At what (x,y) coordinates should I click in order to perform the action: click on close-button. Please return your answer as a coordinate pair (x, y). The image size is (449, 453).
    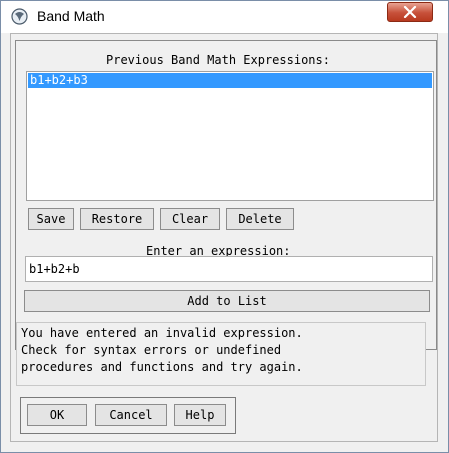
    Looking at the image, I should click on (410, 12).